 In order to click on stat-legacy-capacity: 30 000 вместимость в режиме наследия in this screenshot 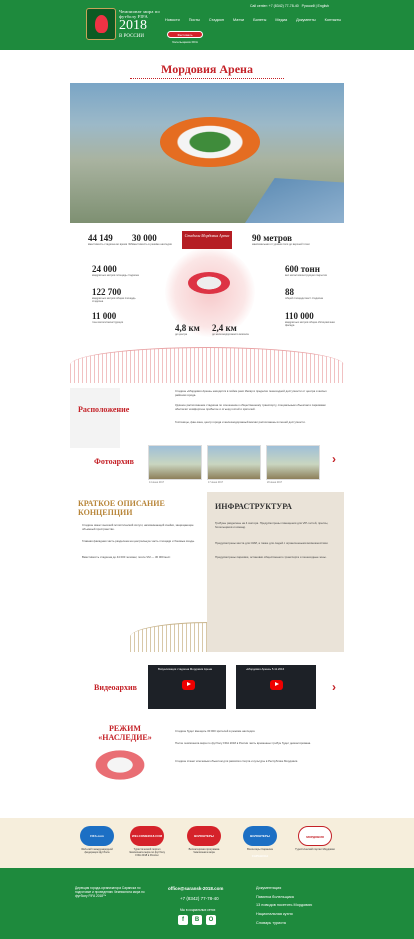, I will do `click(152, 239)`.